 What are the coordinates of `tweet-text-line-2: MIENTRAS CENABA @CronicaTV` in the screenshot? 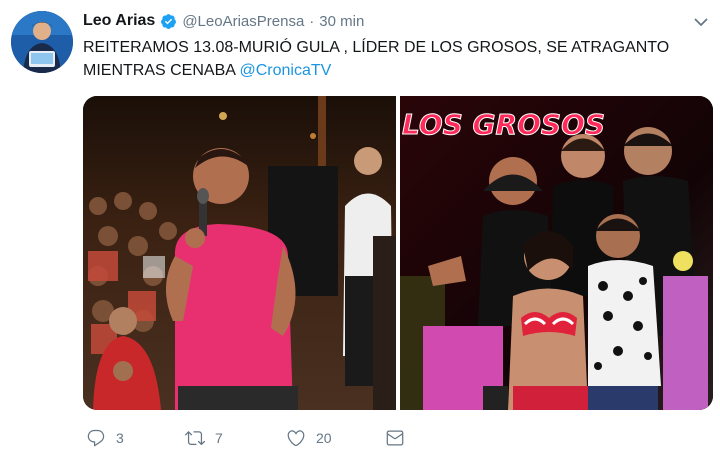 It's located at (383, 70).